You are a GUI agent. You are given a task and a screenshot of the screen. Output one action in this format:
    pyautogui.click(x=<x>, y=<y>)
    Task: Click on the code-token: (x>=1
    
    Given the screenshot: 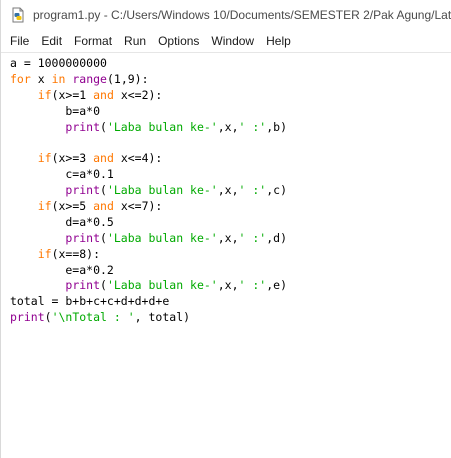 What is the action you would take?
    pyautogui.click(x=72, y=94)
    